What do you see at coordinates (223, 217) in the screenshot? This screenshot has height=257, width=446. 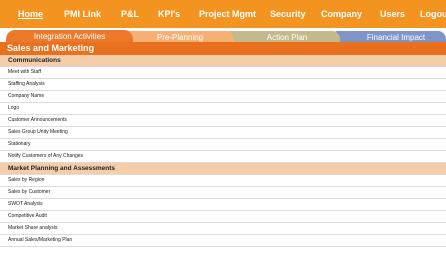 I see `list-item: Competitive Audit` at bounding box center [223, 217].